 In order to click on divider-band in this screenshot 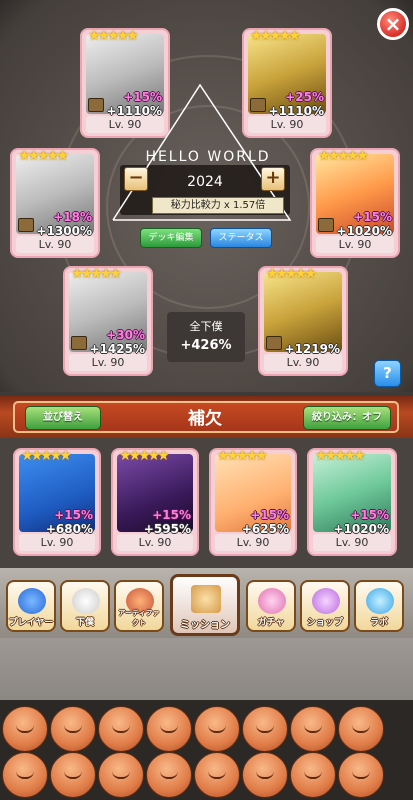, I will do `click(206, 669)`.